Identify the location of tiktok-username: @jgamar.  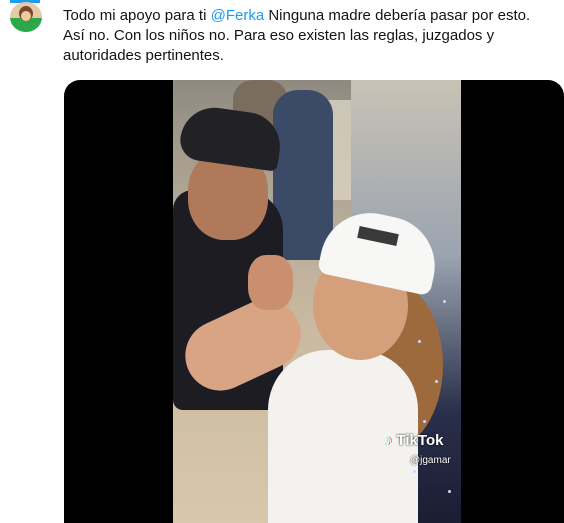
(430, 460).